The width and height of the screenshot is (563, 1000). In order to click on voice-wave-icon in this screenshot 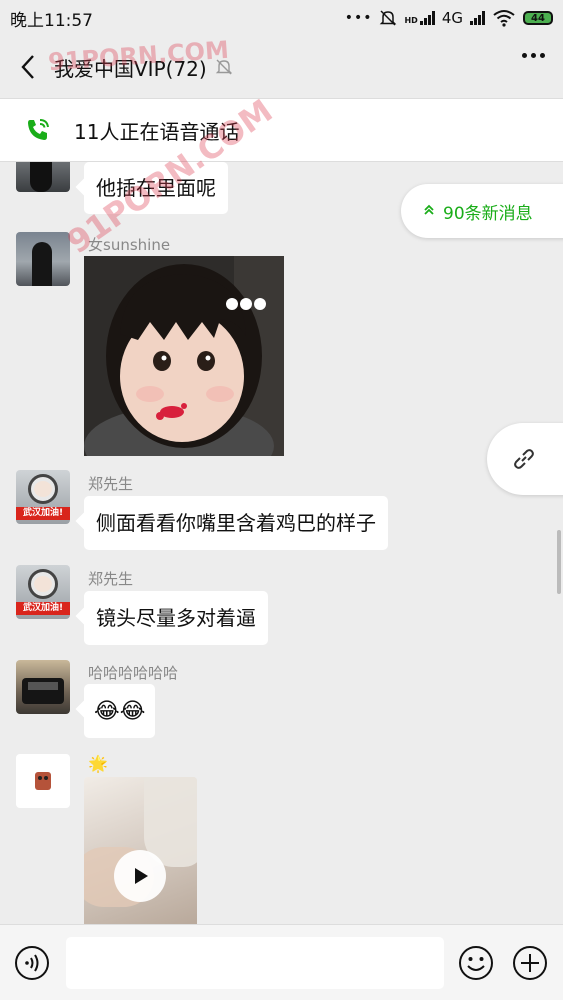, I will do `click(32, 963)`.